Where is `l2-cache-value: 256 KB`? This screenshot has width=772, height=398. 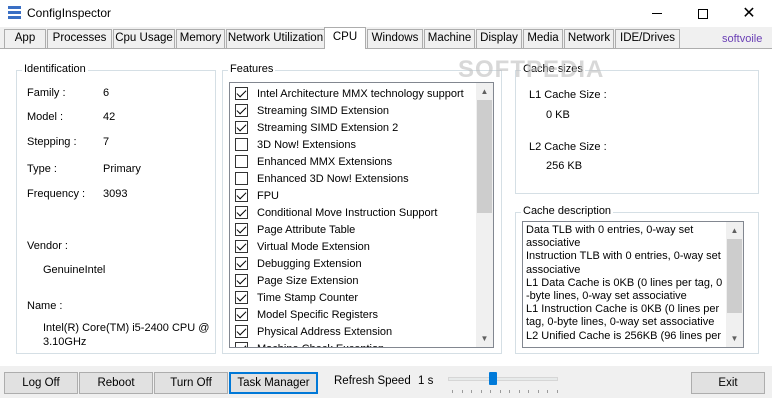
l2-cache-value: 256 KB is located at coordinates (564, 166).